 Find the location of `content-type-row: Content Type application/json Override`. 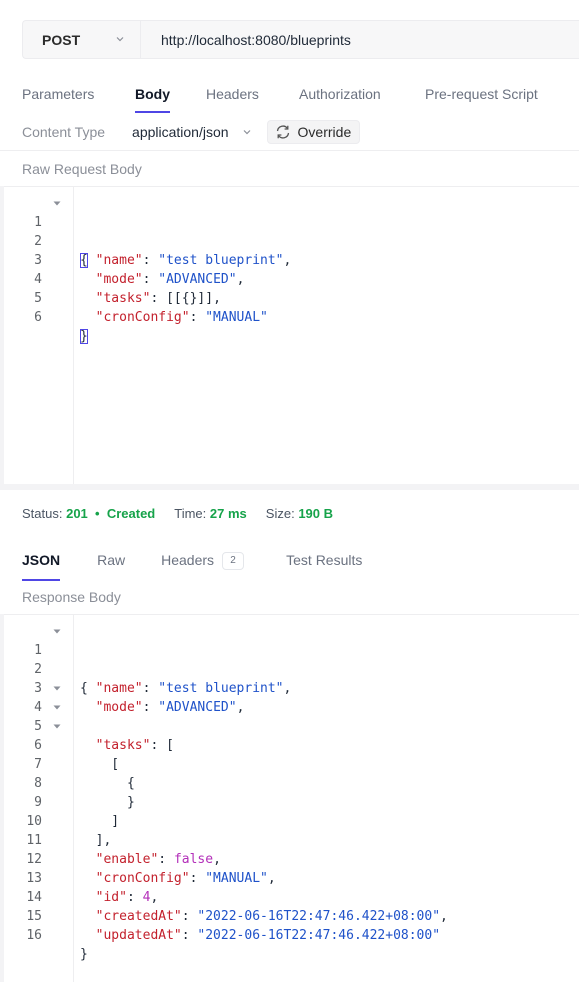

content-type-row: Content Type application/json Override is located at coordinates (191, 132).